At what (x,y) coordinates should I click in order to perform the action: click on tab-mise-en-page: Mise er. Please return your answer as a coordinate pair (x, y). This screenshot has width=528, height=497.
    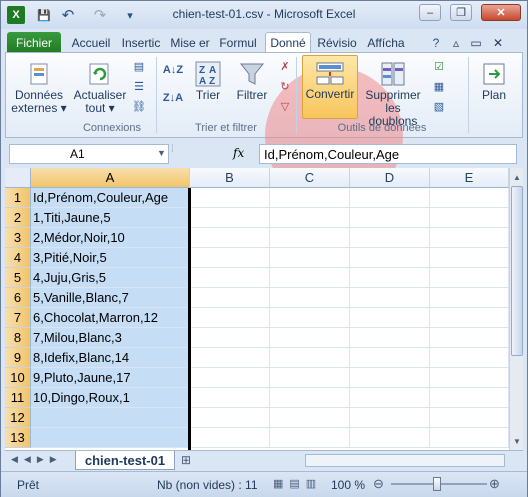
    Looking at the image, I should click on (190, 42).